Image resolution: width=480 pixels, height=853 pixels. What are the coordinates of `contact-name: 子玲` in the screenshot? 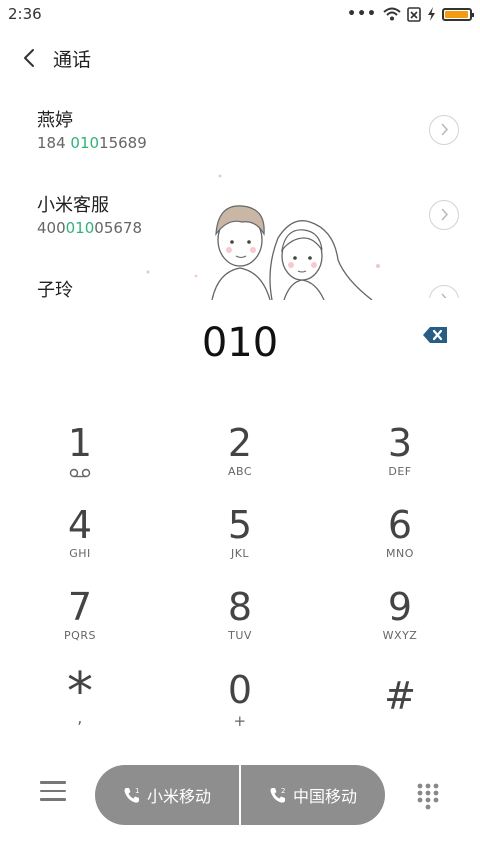 It's located at (55, 289).